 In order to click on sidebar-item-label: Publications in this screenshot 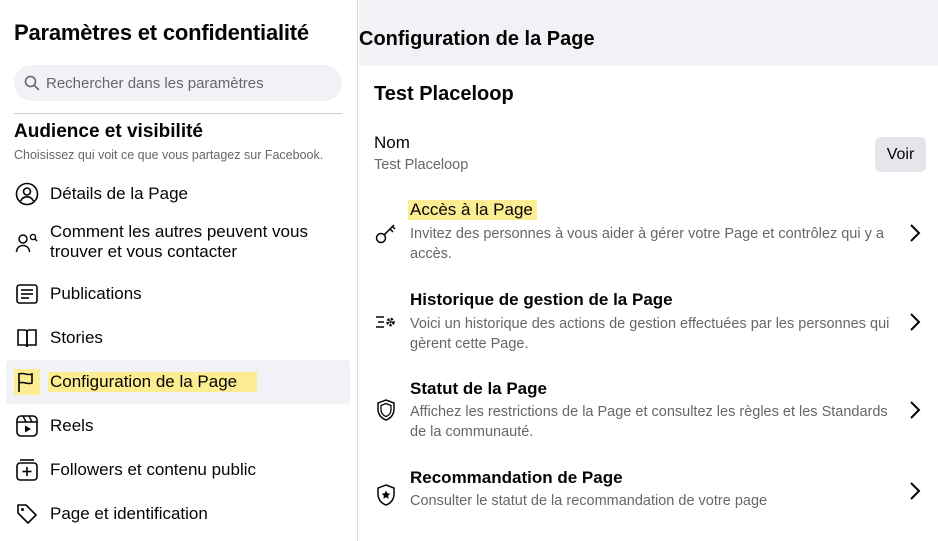, I will do `click(96, 293)`.